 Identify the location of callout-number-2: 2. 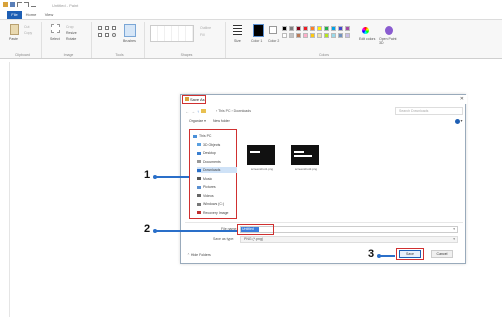
(147, 229).